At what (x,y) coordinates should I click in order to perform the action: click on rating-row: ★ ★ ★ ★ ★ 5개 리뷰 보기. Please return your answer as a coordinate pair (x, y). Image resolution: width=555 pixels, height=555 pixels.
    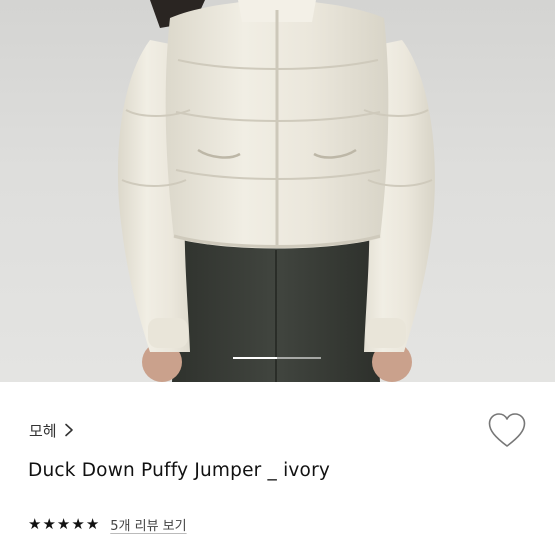
    Looking at the image, I should click on (107, 524).